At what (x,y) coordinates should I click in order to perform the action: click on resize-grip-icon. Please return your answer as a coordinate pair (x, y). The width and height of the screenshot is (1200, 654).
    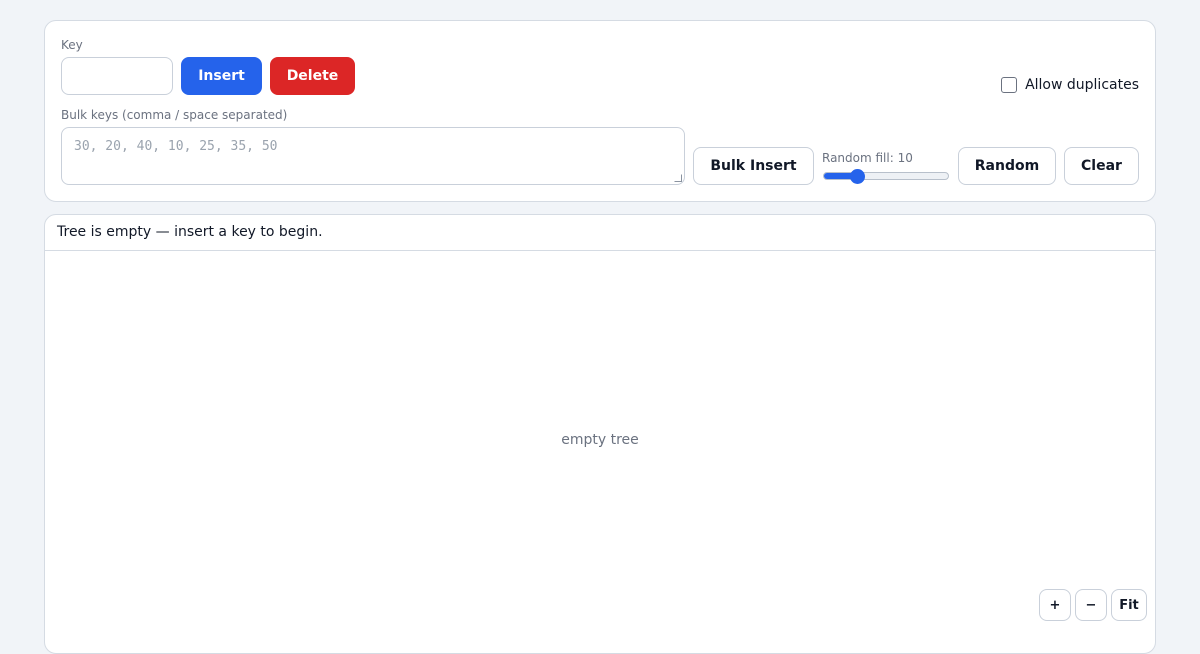
    Looking at the image, I should click on (678, 178).